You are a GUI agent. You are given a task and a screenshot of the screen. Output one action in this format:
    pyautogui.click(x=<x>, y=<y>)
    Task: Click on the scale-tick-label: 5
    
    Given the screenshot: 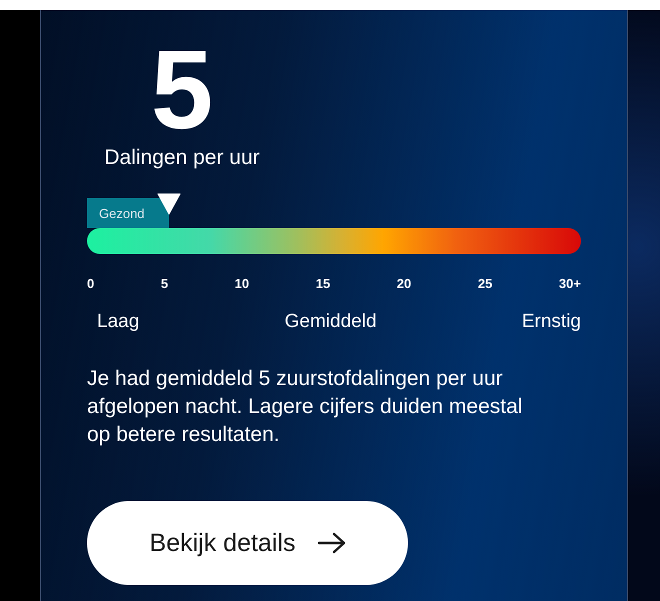 What is the action you would take?
    pyautogui.click(x=164, y=283)
    